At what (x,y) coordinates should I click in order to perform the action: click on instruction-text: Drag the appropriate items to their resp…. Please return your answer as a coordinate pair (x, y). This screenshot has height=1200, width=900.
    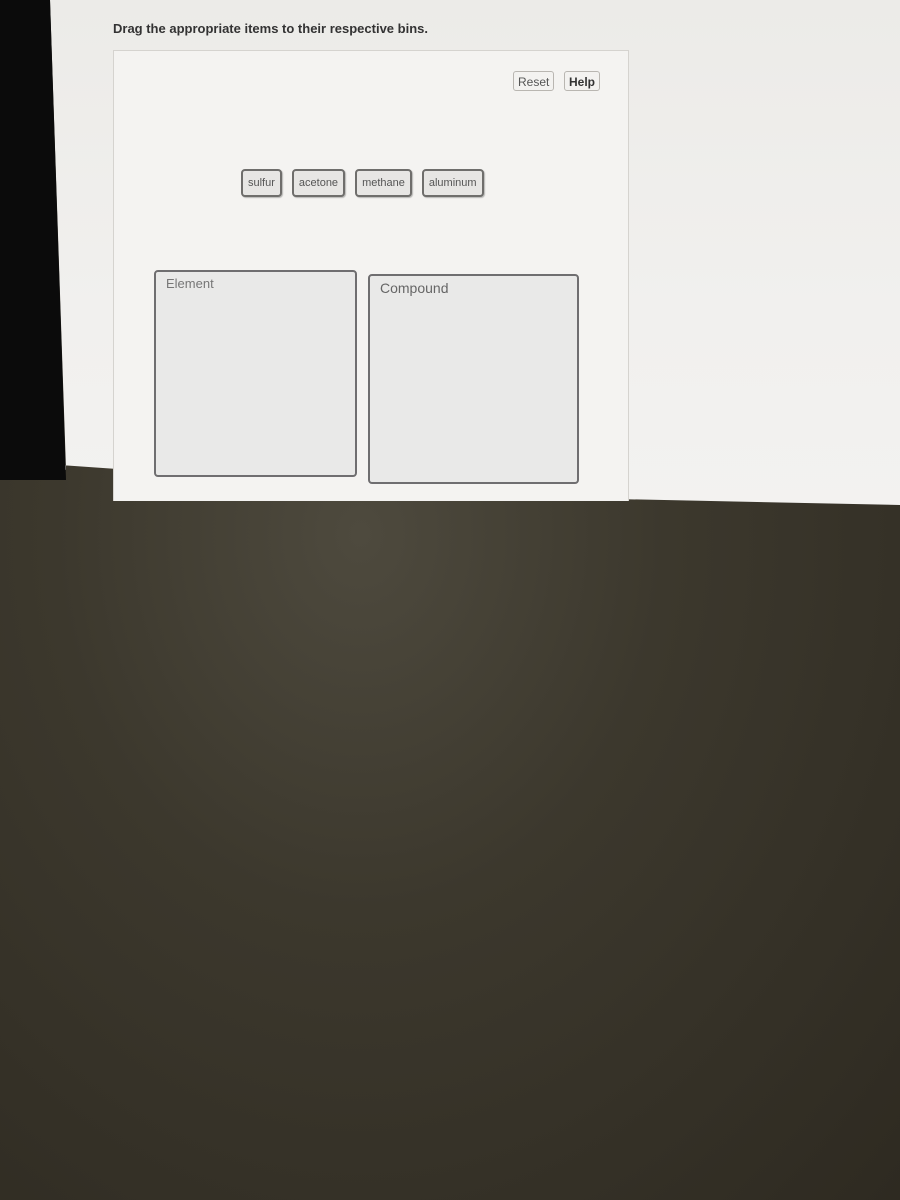
    Looking at the image, I should click on (270, 28).